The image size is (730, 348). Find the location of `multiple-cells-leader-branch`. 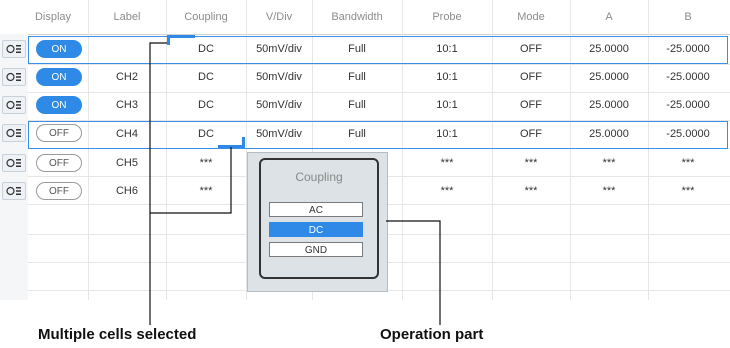

multiple-cells-leader-branch is located at coordinates (191, 180).